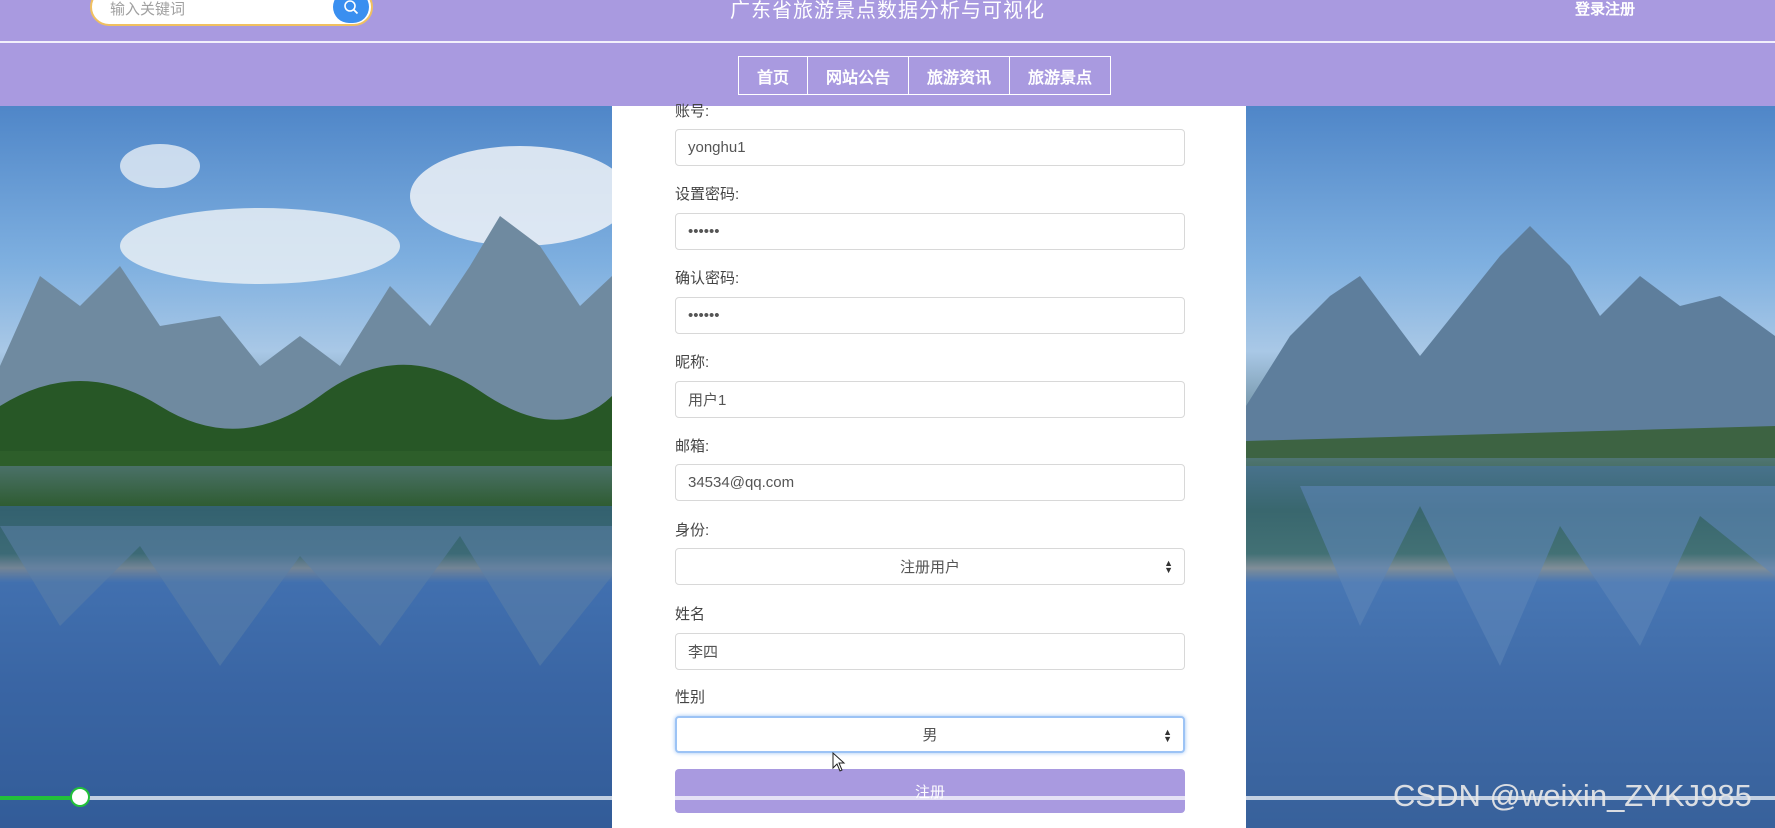  What do you see at coordinates (887, 53) in the screenshot?
I see `site-header: 广东省旅游景点数据分析与可视化 登录注册 首页 网站公告 旅游资讯 旅游景点` at bounding box center [887, 53].